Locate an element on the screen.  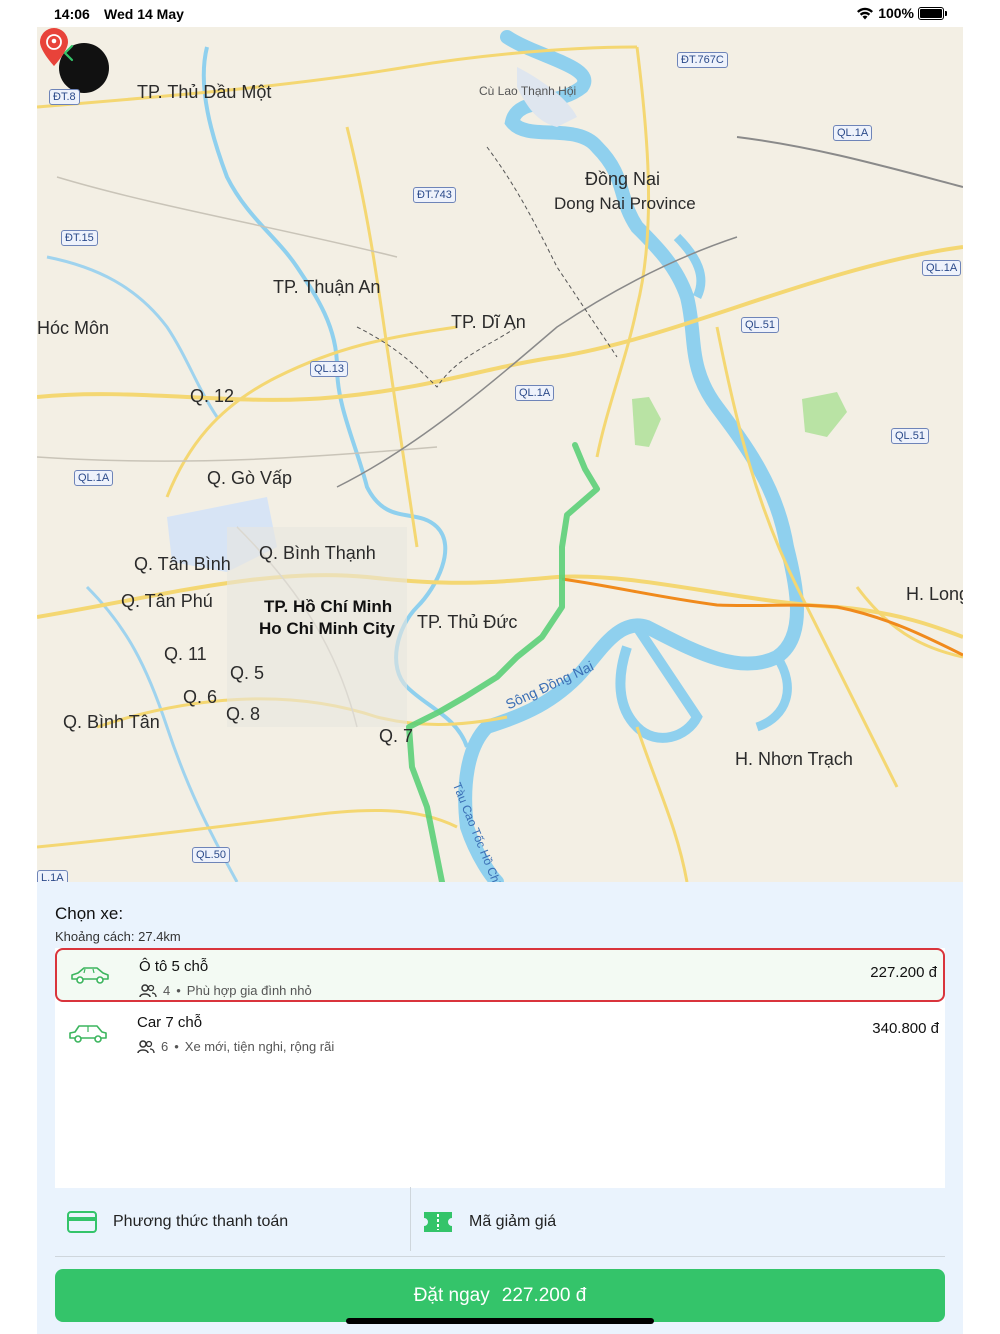
map-label: Q. 11 is located at coordinates (185, 654).